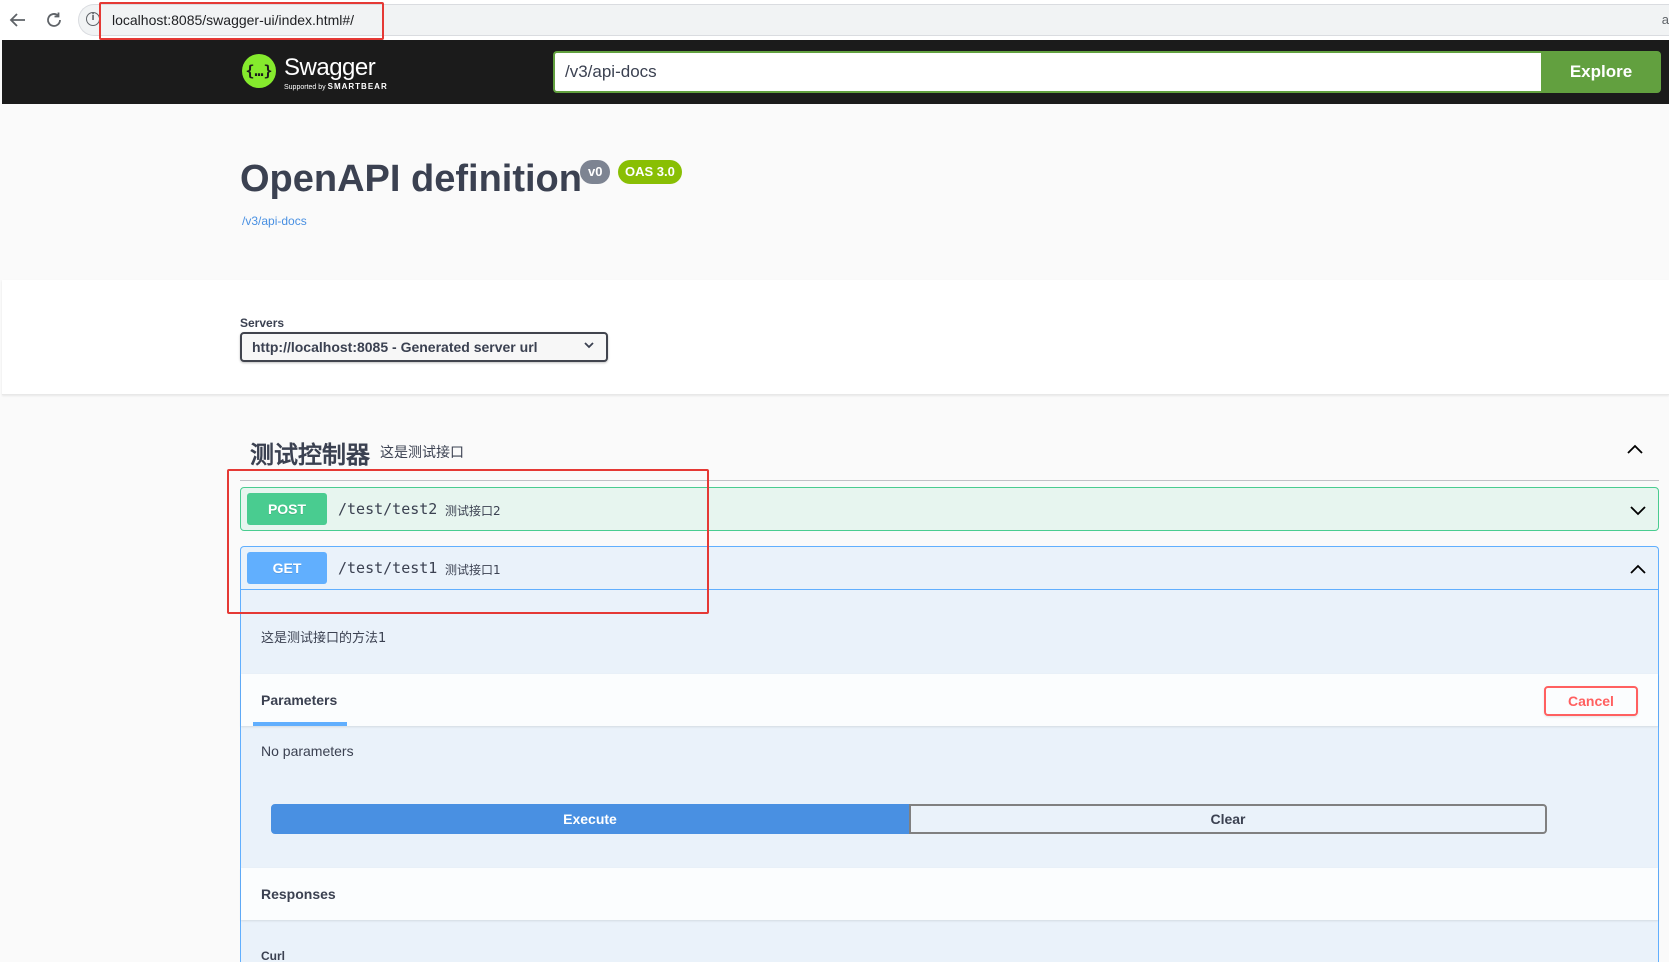  I want to click on operations-highlight-box, so click(468, 541).